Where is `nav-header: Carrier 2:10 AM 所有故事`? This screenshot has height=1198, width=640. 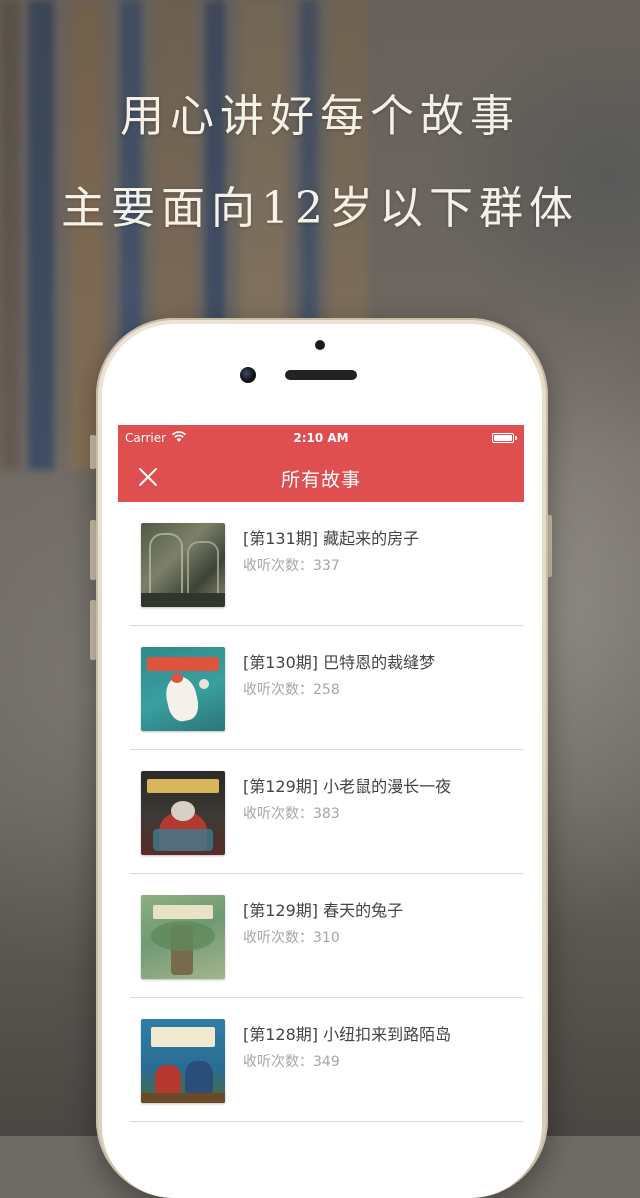
nav-header: Carrier 2:10 AM 所有故事 is located at coordinates (321, 463).